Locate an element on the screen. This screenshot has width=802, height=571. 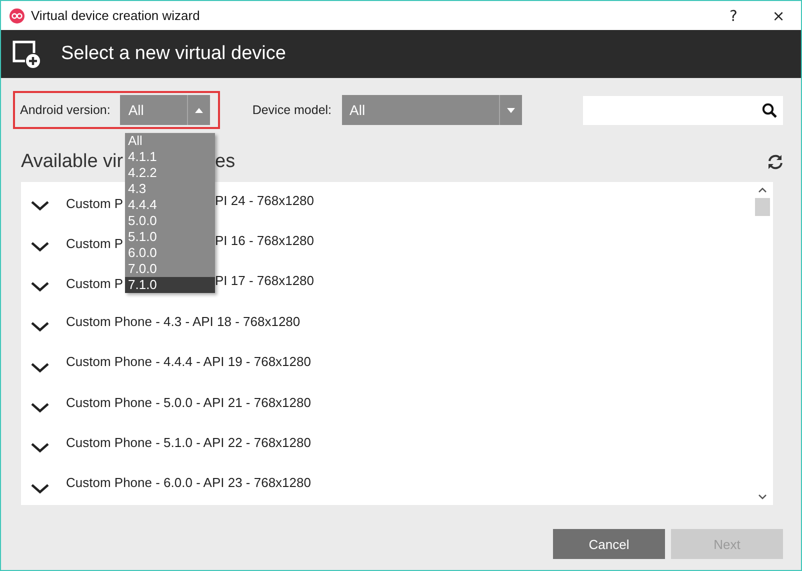
device-name: PI 17 - 768x1280 is located at coordinates (264, 280).